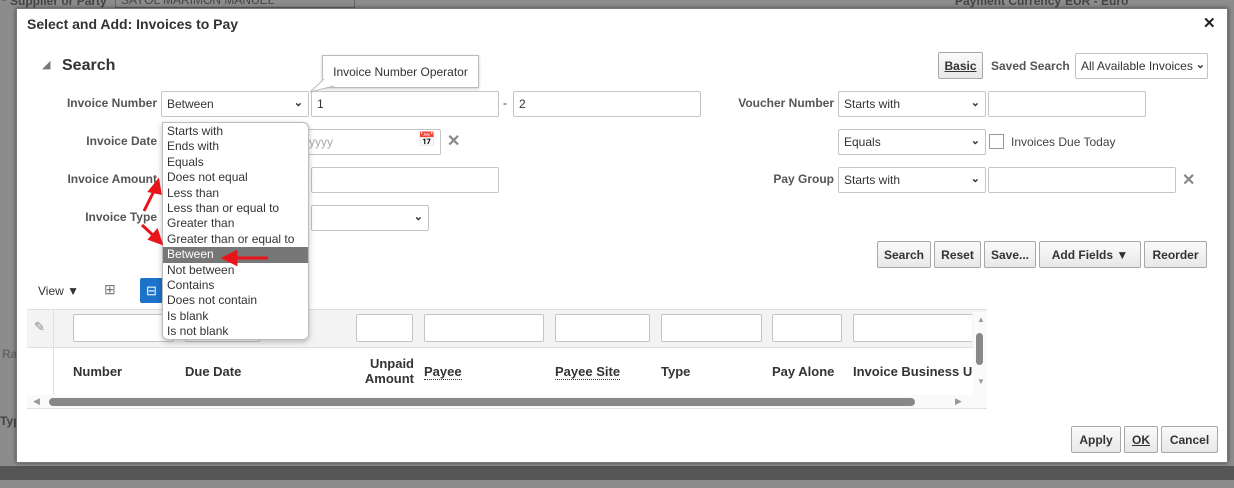 Image resolution: width=1234 pixels, height=488 pixels. I want to click on invoice-number-label: Invoice Number, so click(111, 103).